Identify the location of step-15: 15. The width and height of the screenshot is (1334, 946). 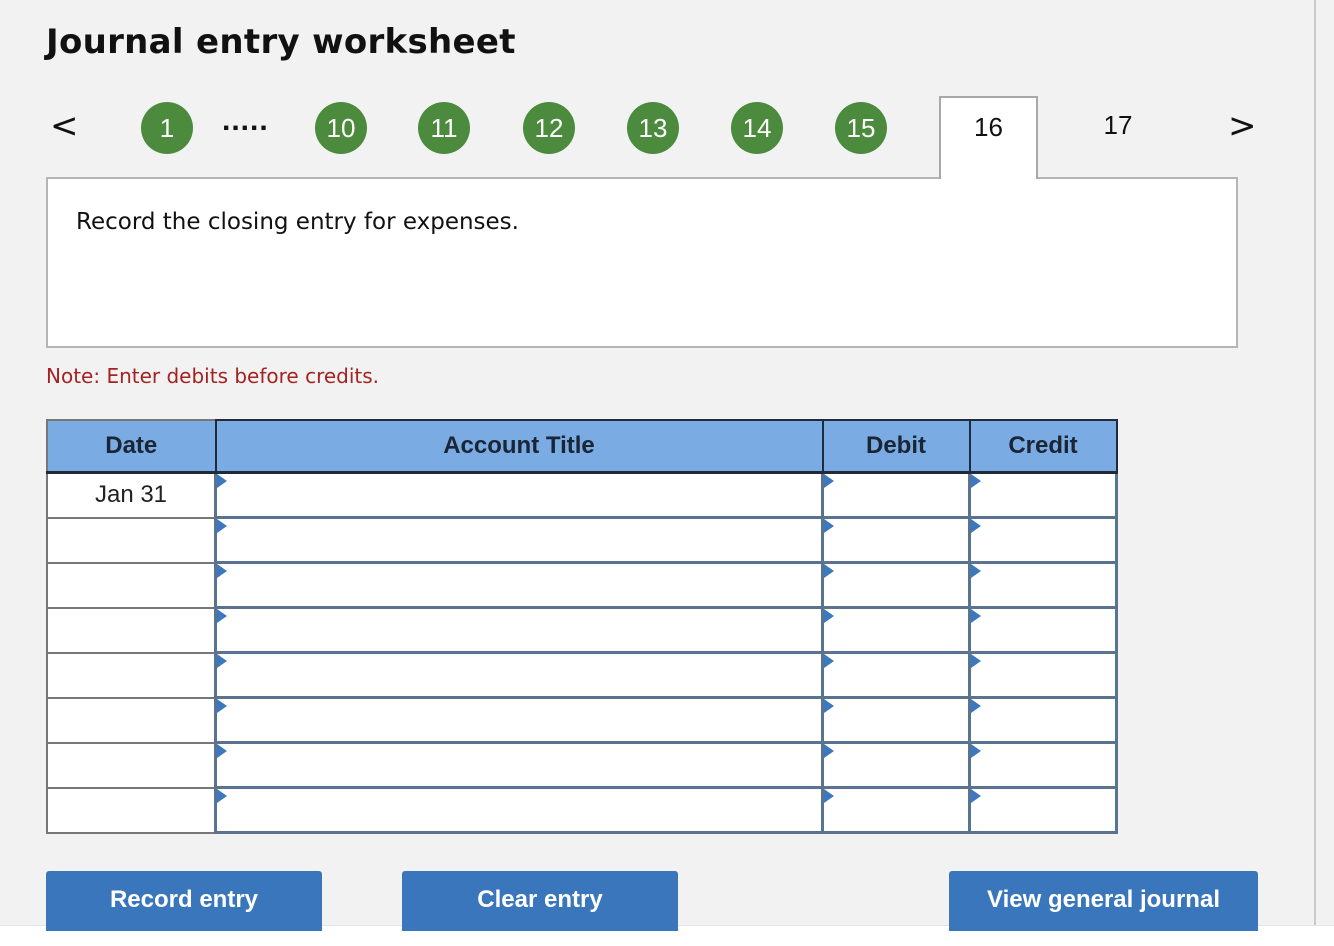
(861, 128).